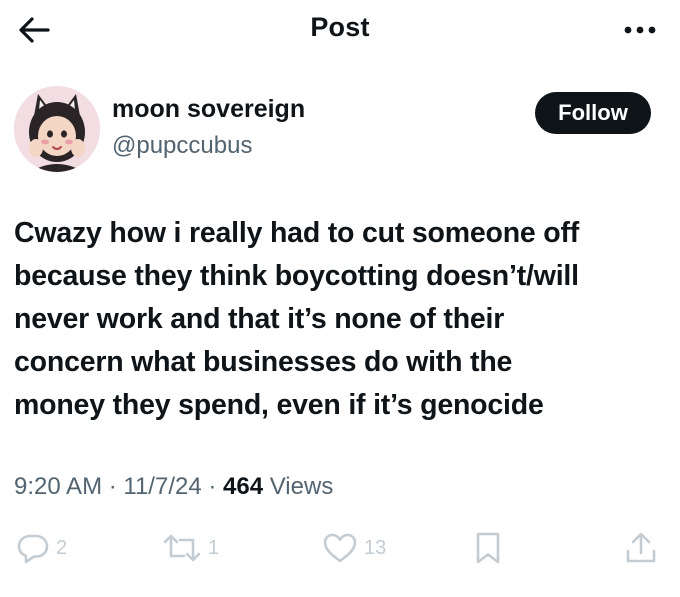  What do you see at coordinates (182, 548) in the screenshot?
I see `repost-icon` at bounding box center [182, 548].